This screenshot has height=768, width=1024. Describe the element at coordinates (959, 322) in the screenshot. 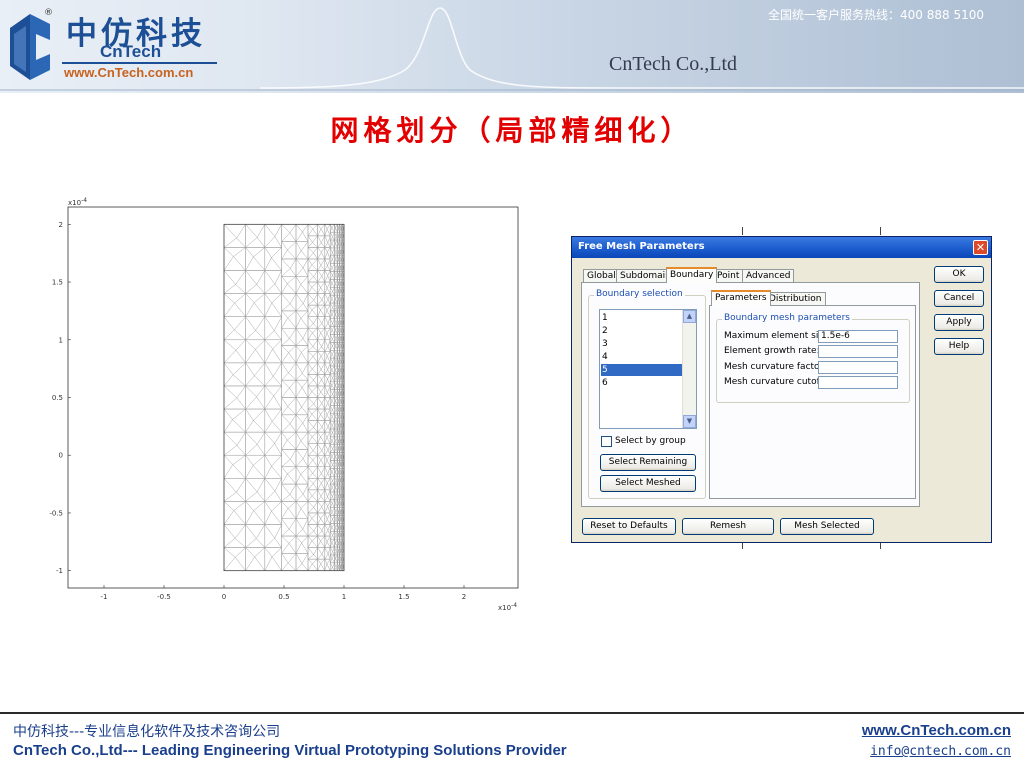

I see `apply-button: Apply` at that location.